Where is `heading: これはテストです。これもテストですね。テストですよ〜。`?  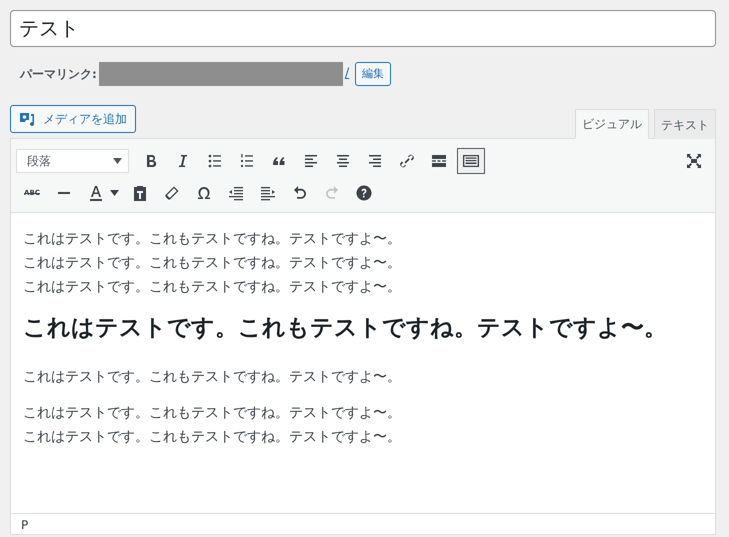 heading: これはテストです。これもテストですね。テストですよ〜。 is located at coordinates (345, 328).